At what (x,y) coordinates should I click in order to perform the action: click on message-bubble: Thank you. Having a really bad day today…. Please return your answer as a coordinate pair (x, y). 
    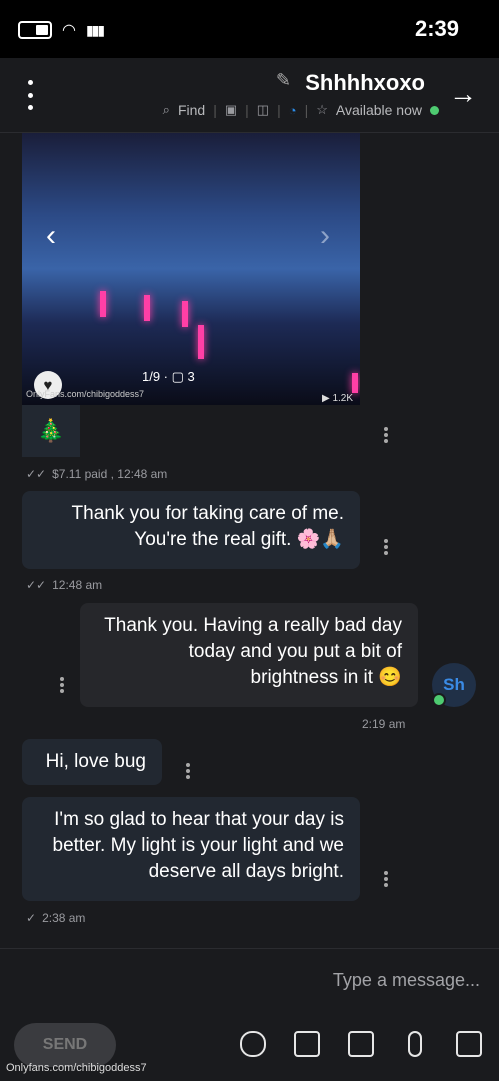
    Looking at the image, I should click on (249, 655).